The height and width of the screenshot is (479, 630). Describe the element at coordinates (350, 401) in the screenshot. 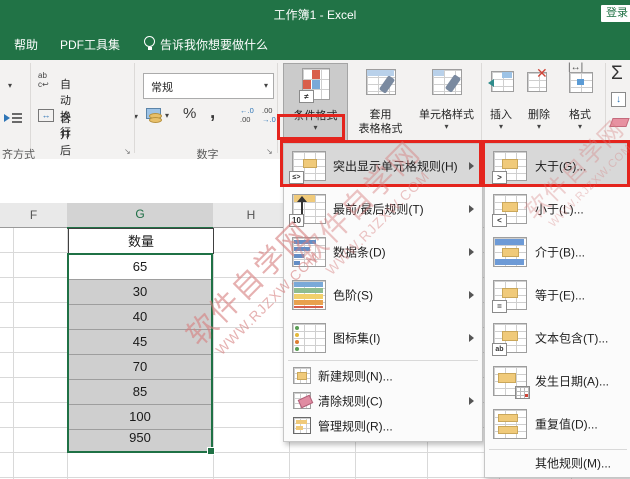

I see `menu-item-label: 清除规则(C)` at that location.